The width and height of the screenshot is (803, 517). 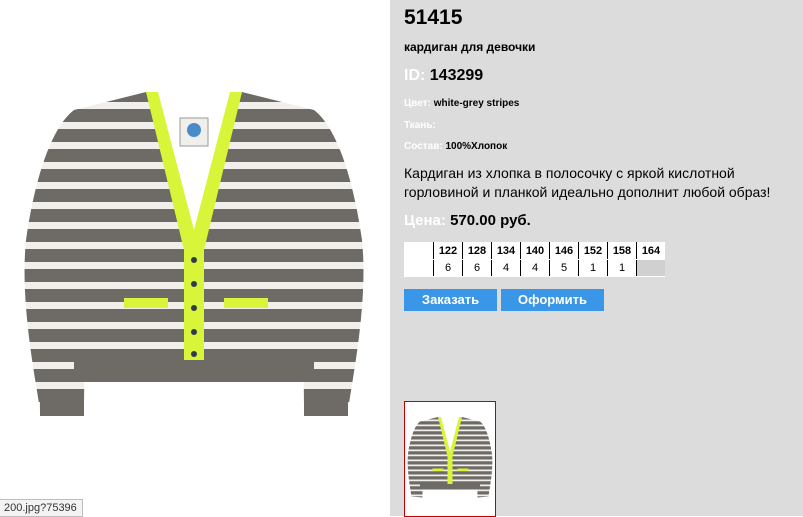 I want to click on fabric-label: Ткань:, so click(x=420, y=125).